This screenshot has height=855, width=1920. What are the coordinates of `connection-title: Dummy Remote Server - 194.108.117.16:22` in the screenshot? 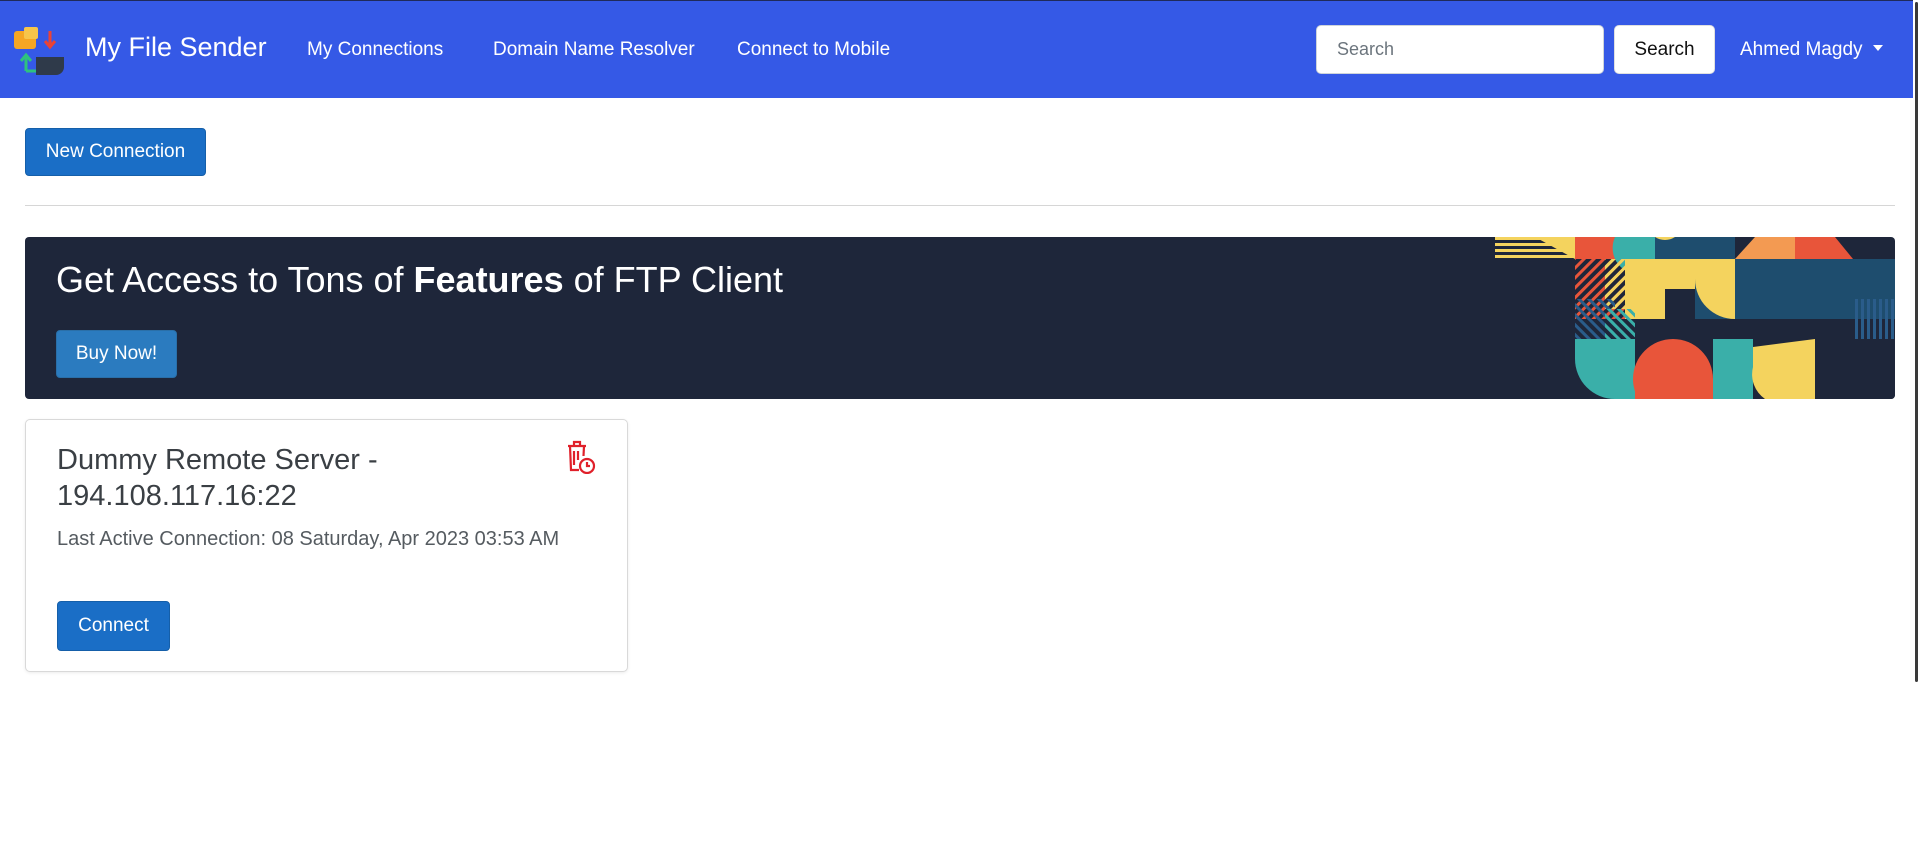 It's located at (217, 478).